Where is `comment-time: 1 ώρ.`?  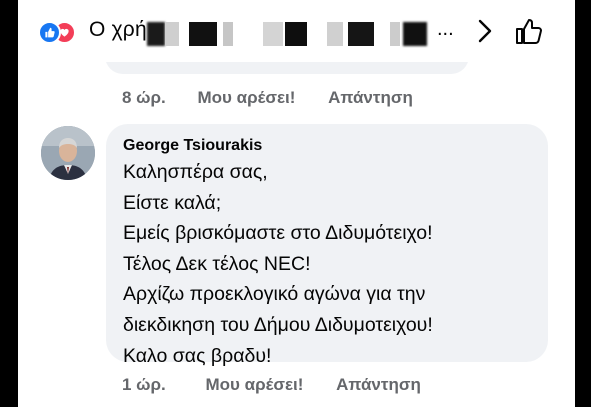 comment-time: 1 ώρ. is located at coordinates (144, 384).